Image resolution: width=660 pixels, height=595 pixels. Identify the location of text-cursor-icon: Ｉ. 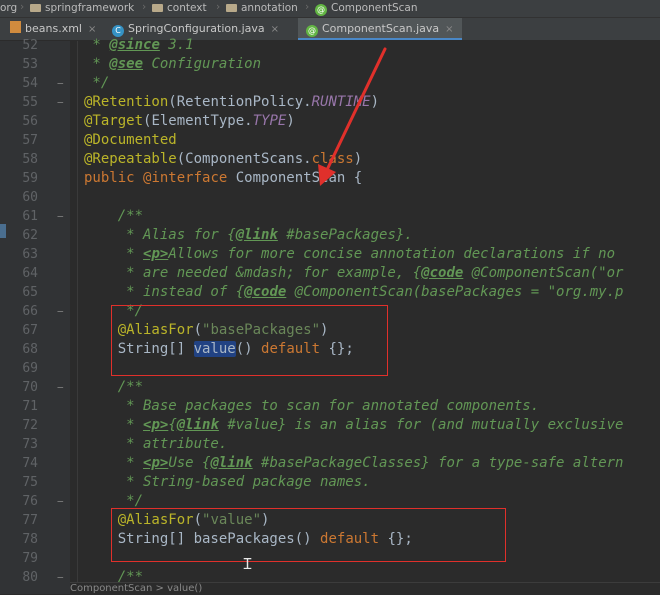
(248, 564).